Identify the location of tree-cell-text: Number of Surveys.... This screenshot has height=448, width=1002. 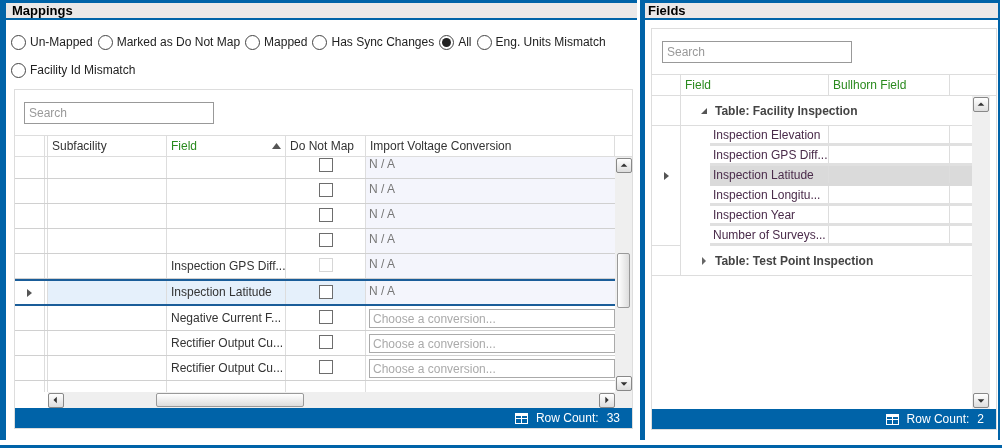
(769, 235).